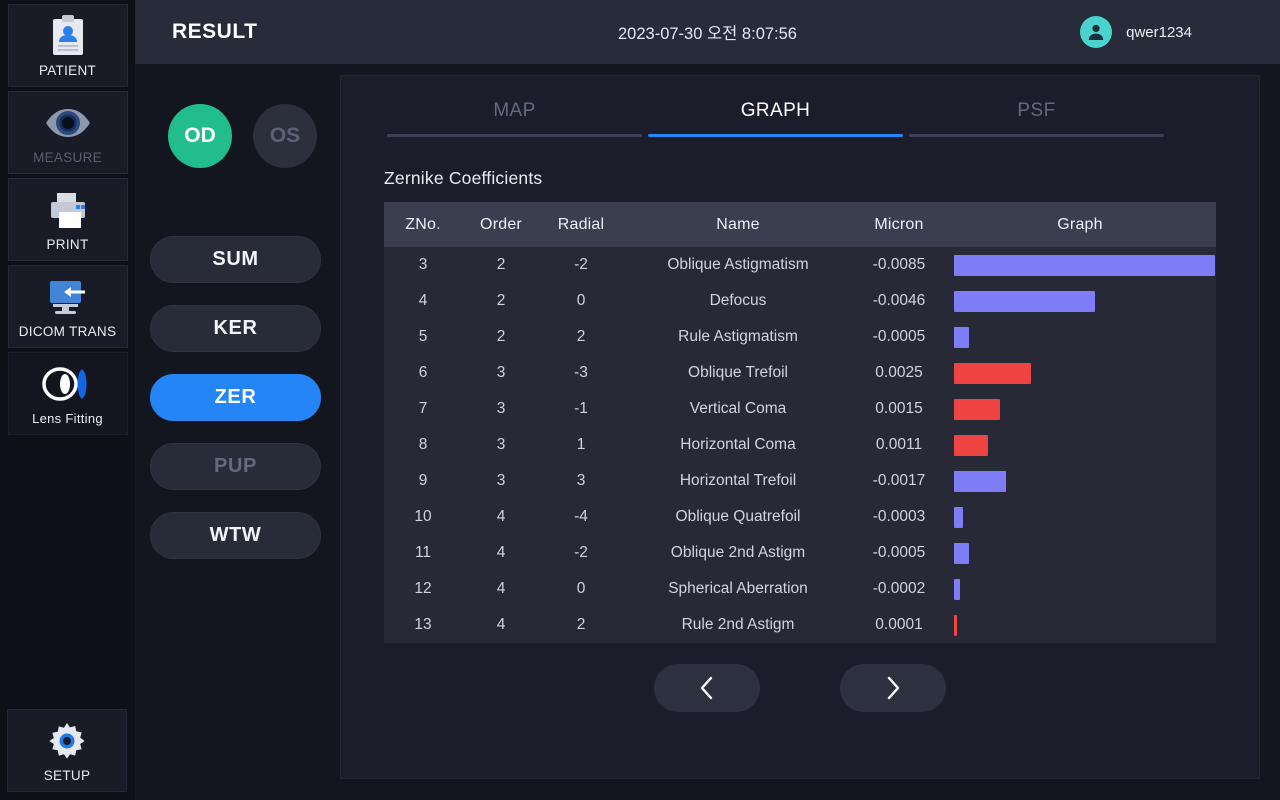 This screenshot has height=800, width=1280. Describe the element at coordinates (899, 301) in the screenshot. I see `cell-micron: -0.0046` at that location.